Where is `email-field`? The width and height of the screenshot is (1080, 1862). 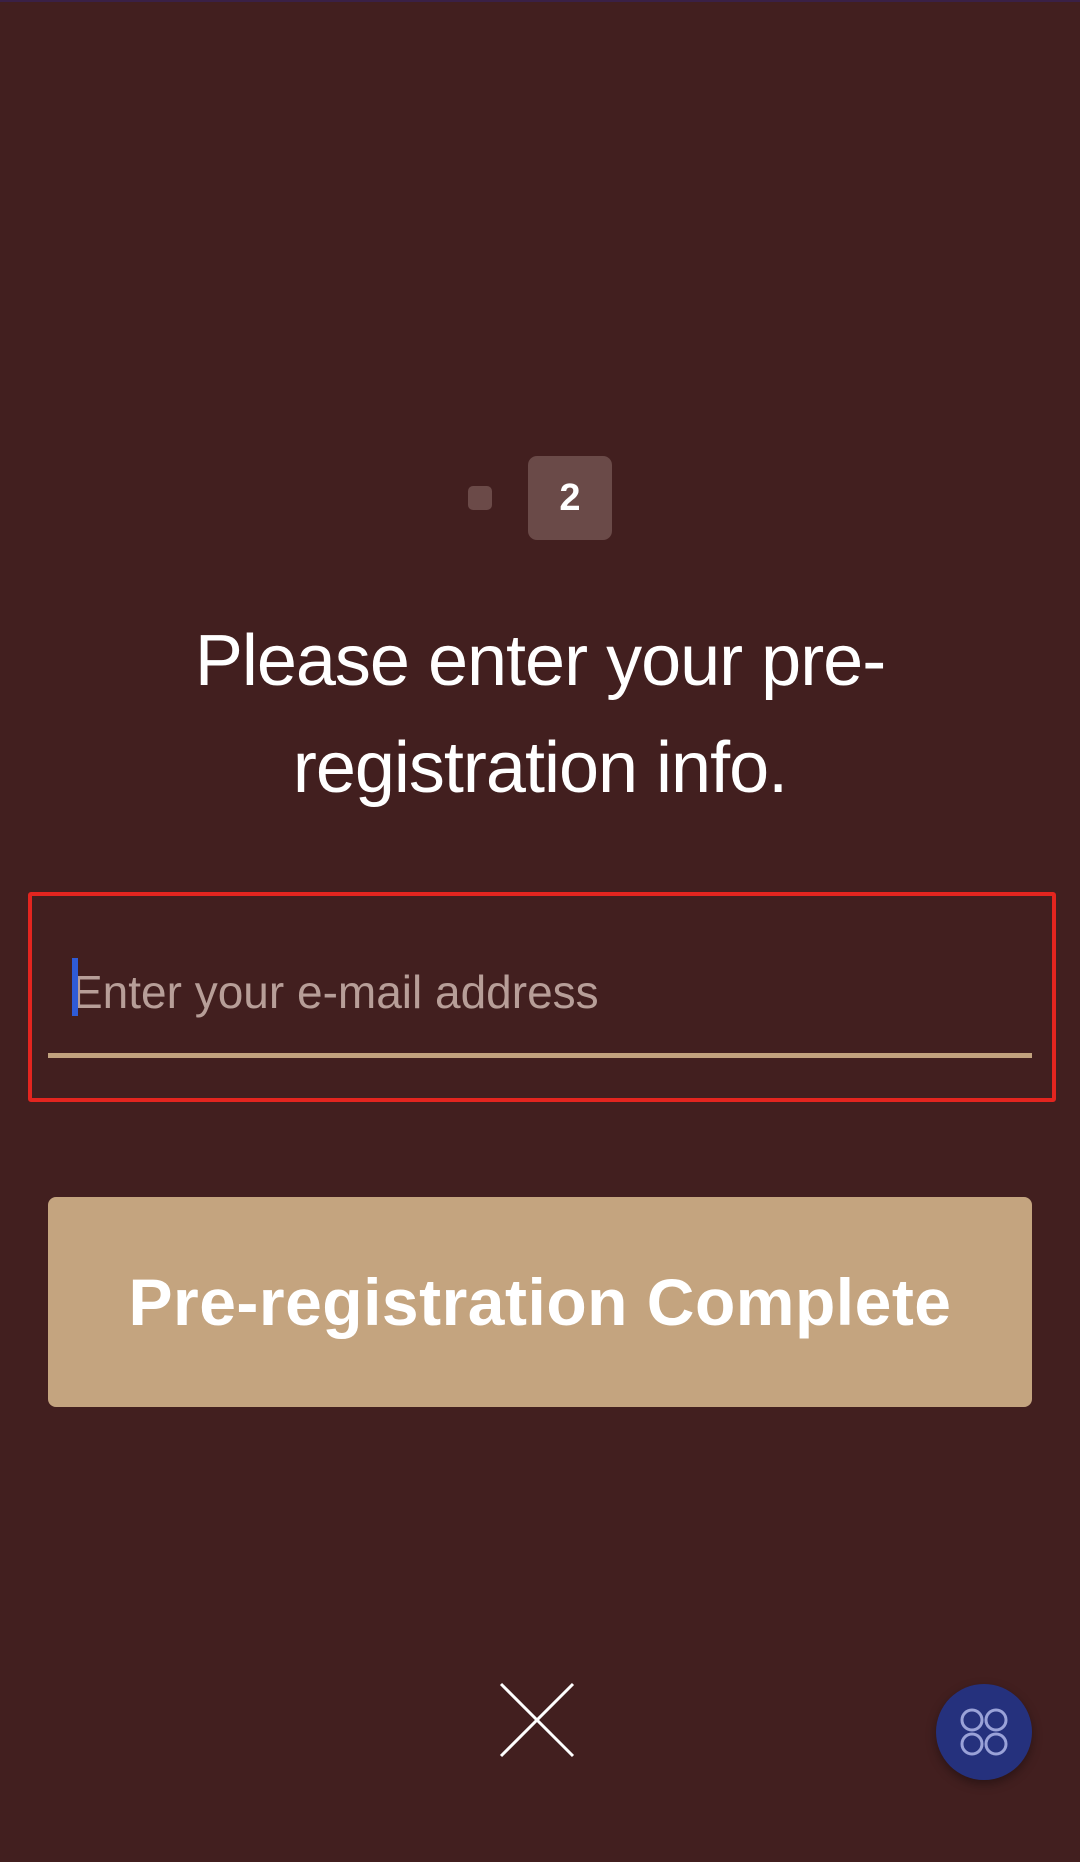 email-field is located at coordinates (540, 1000).